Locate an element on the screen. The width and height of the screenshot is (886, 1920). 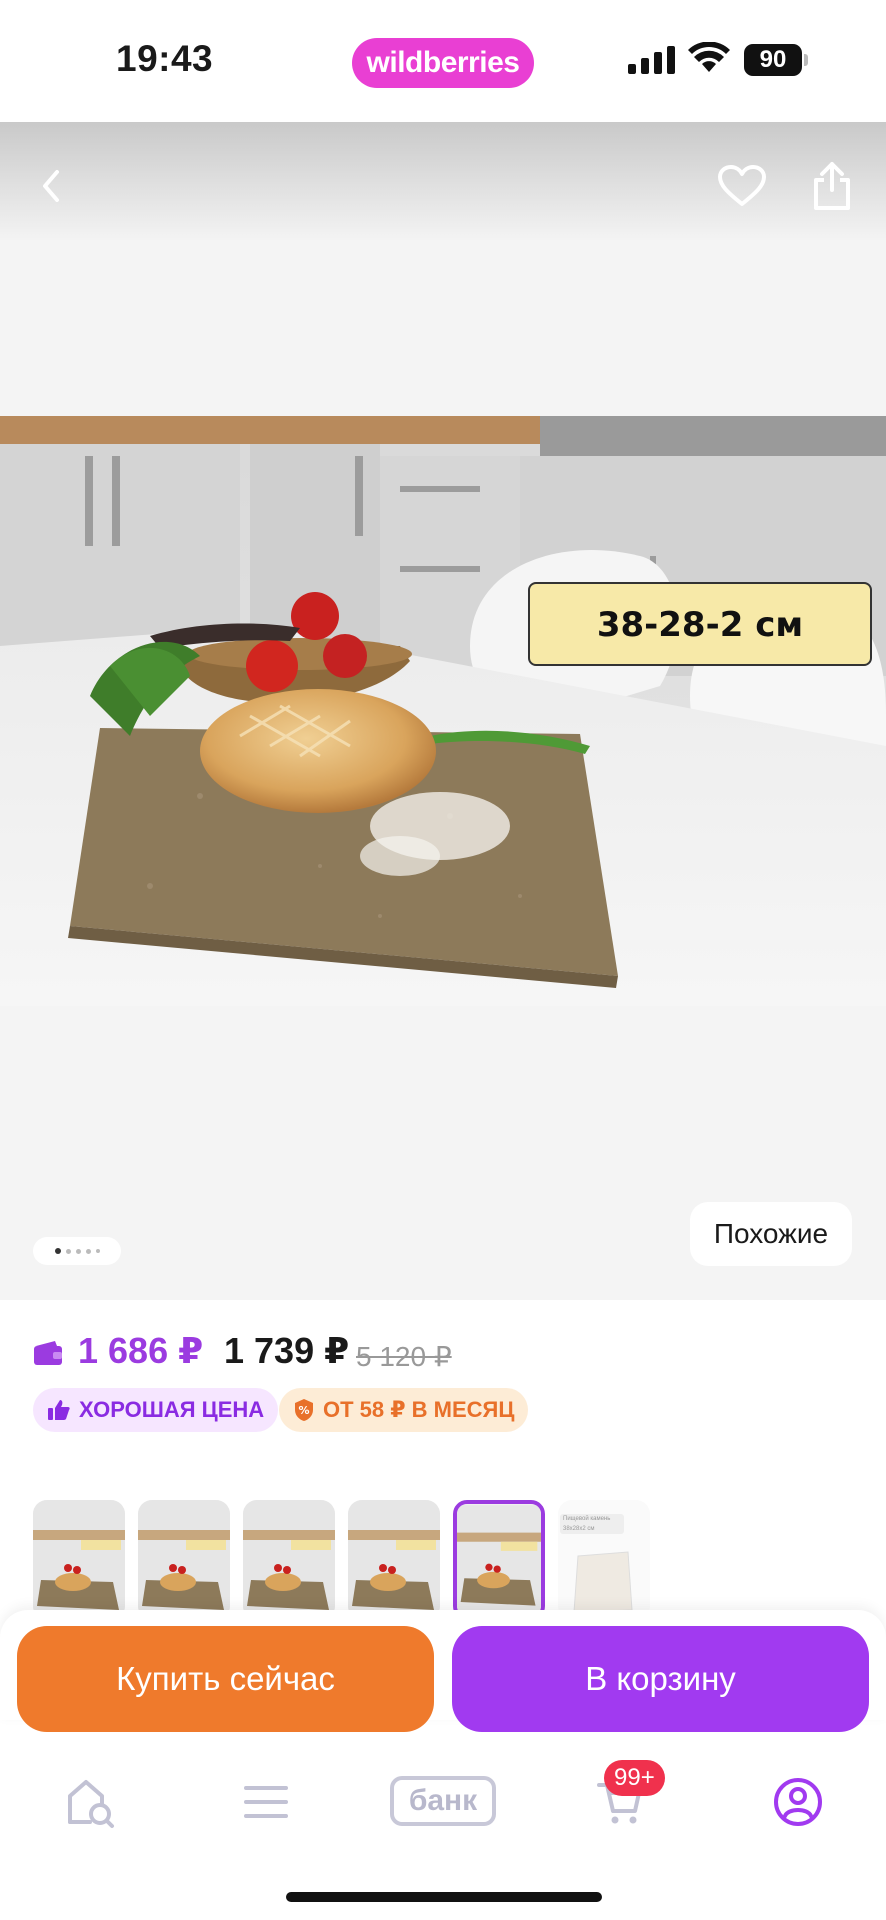
tab-catalog is located at coordinates (266, 1802).